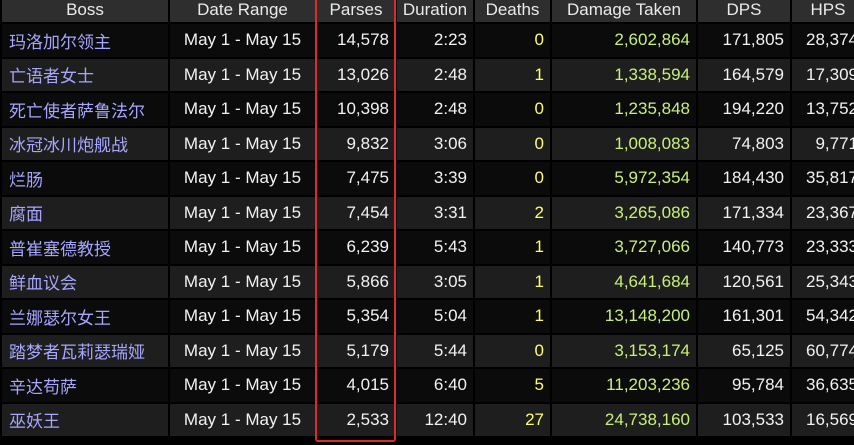 This screenshot has height=445, width=854. What do you see at coordinates (624, 11) in the screenshot?
I see `column-header-damage-taken: Damage Taken` at bounding box center [624, 11].